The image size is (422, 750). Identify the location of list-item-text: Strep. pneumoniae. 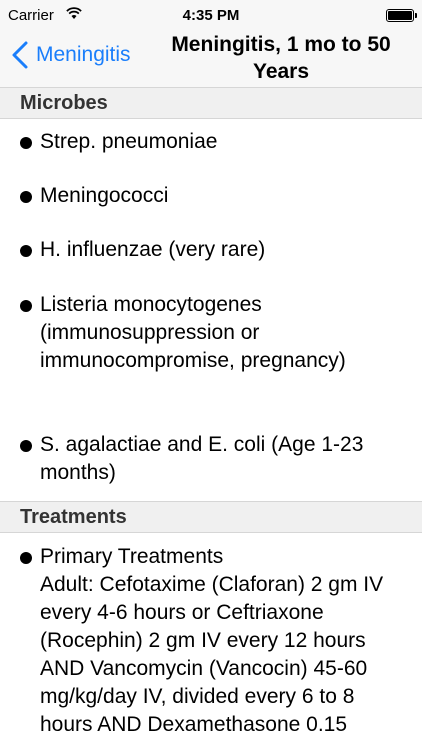
(129, 141).